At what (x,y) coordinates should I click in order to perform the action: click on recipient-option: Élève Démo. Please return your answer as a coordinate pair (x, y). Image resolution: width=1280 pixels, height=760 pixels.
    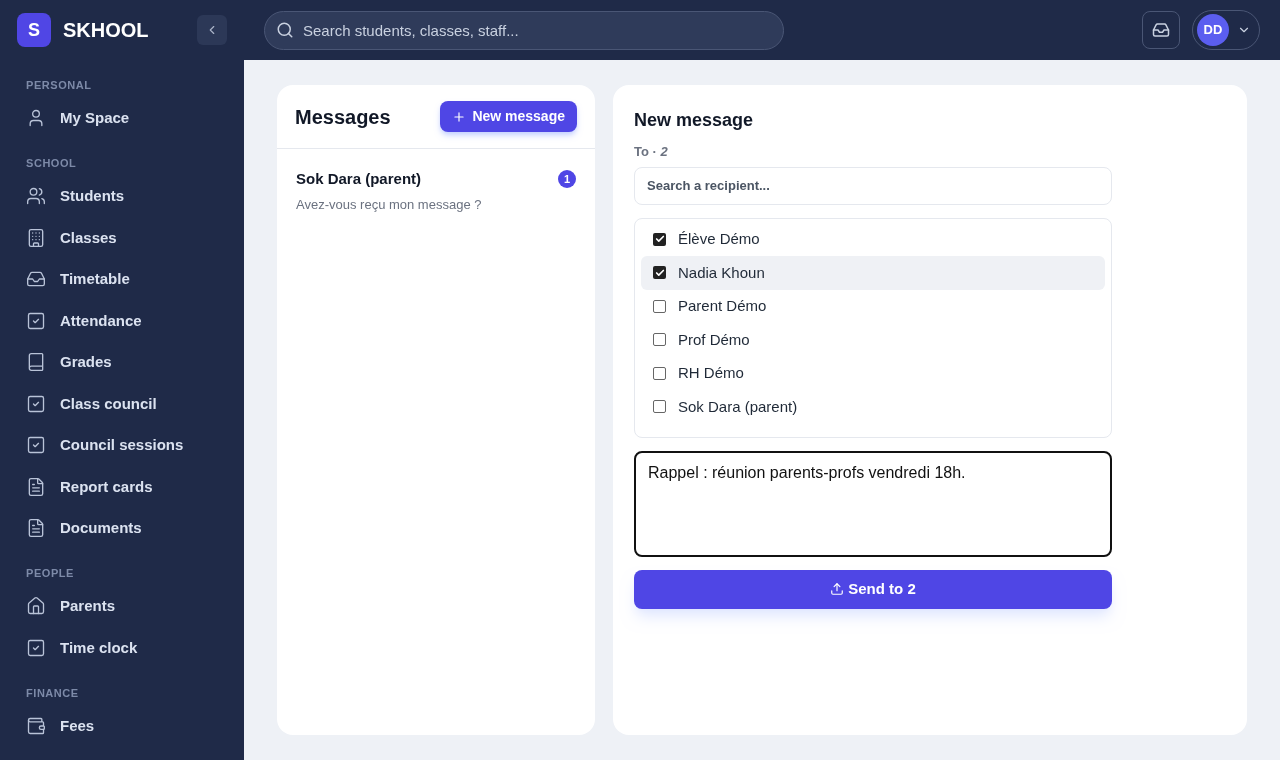
    Looking at the image, I should click on (873, 239).